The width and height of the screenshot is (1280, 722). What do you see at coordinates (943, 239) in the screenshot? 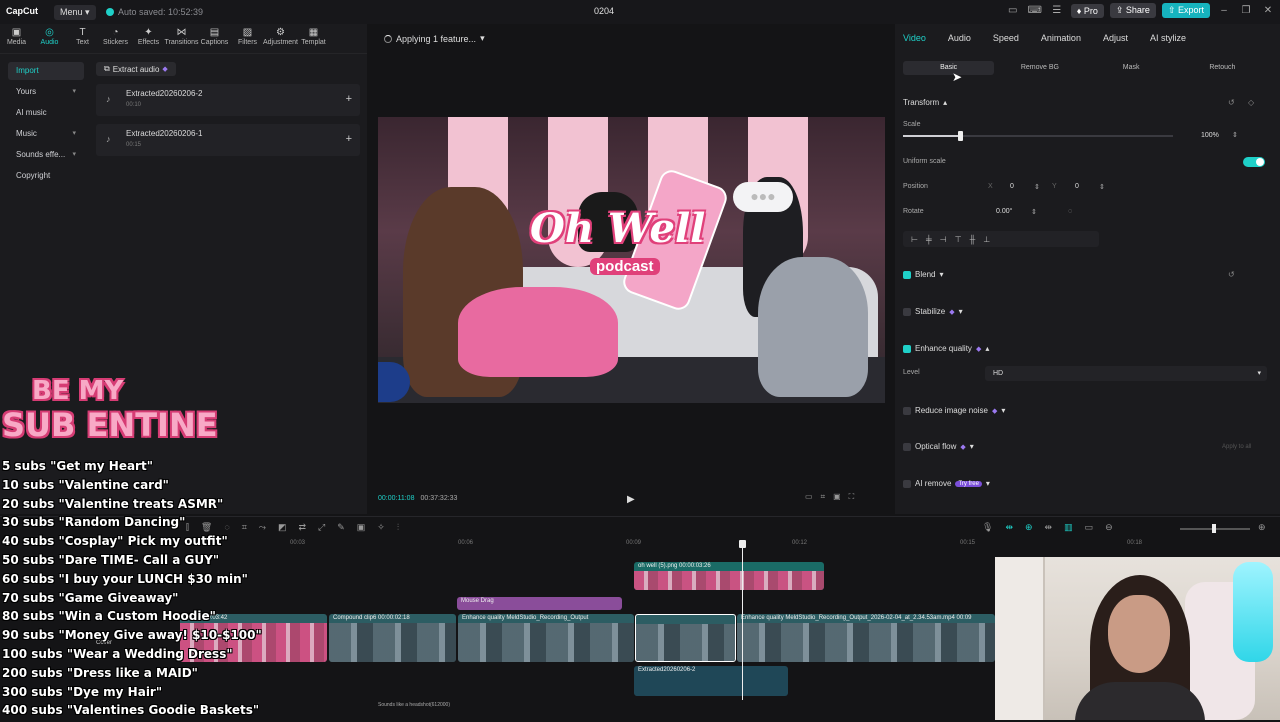
I see `align-right-icon: ⊣` at bounding box center [943, 239].